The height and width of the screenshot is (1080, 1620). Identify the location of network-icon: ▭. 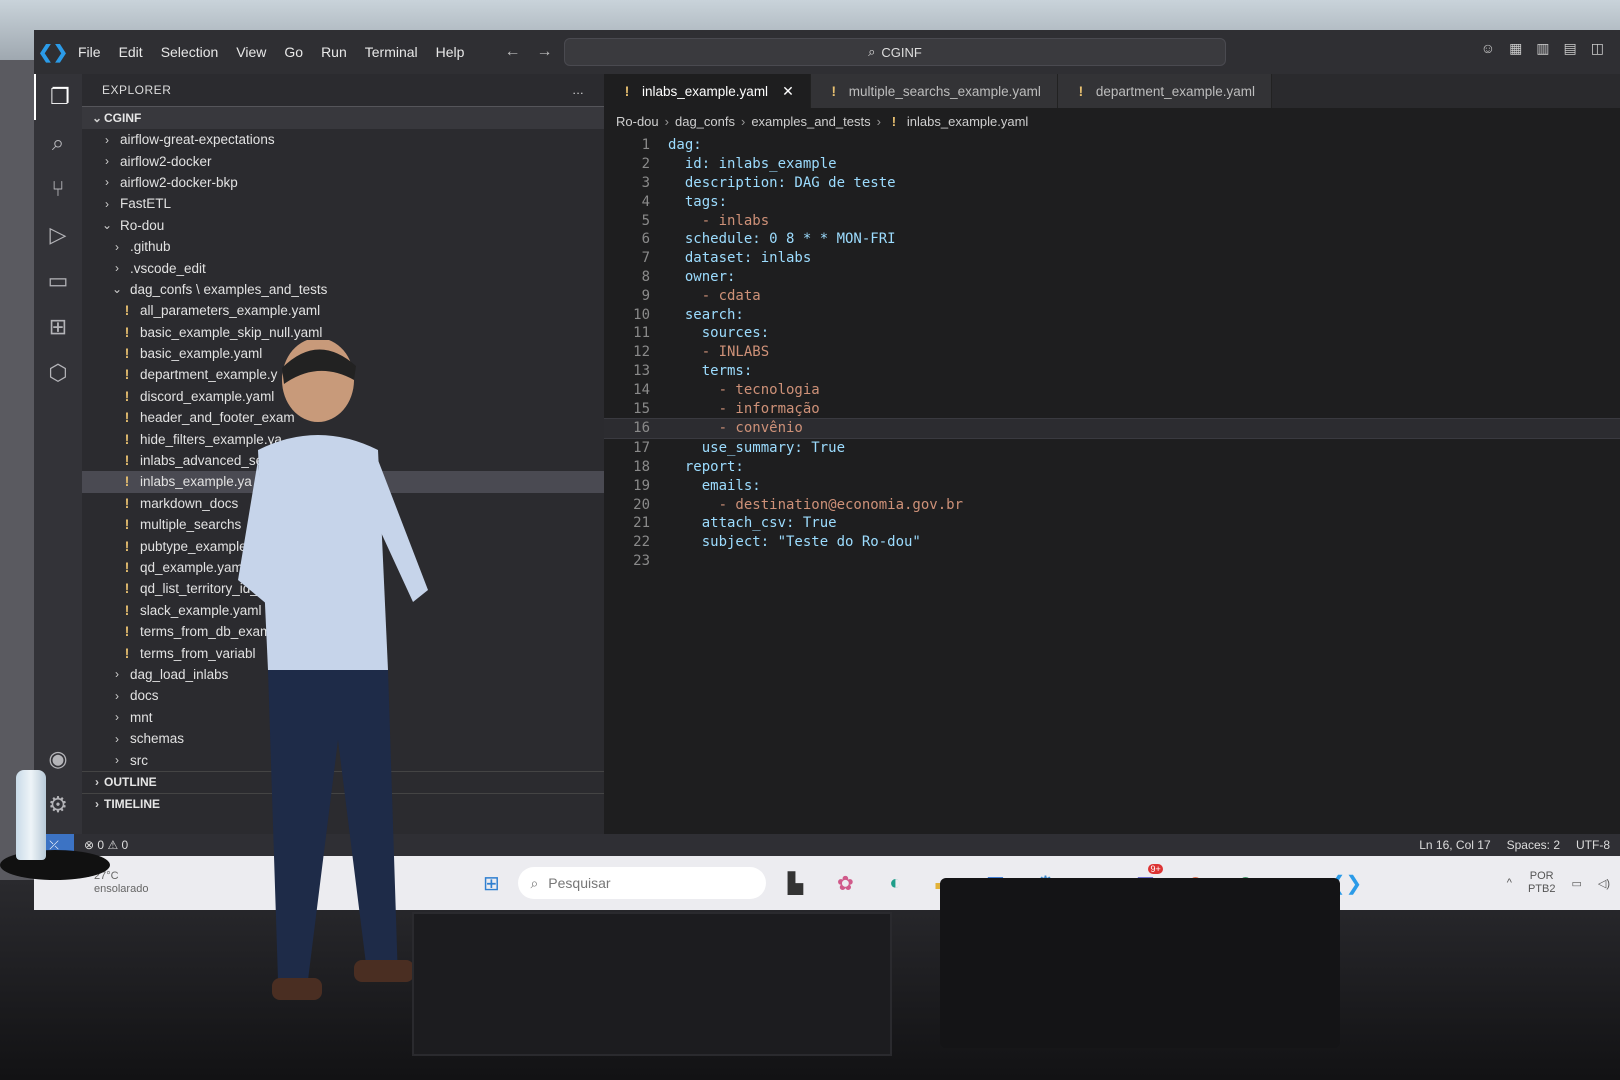
(1576, 883).